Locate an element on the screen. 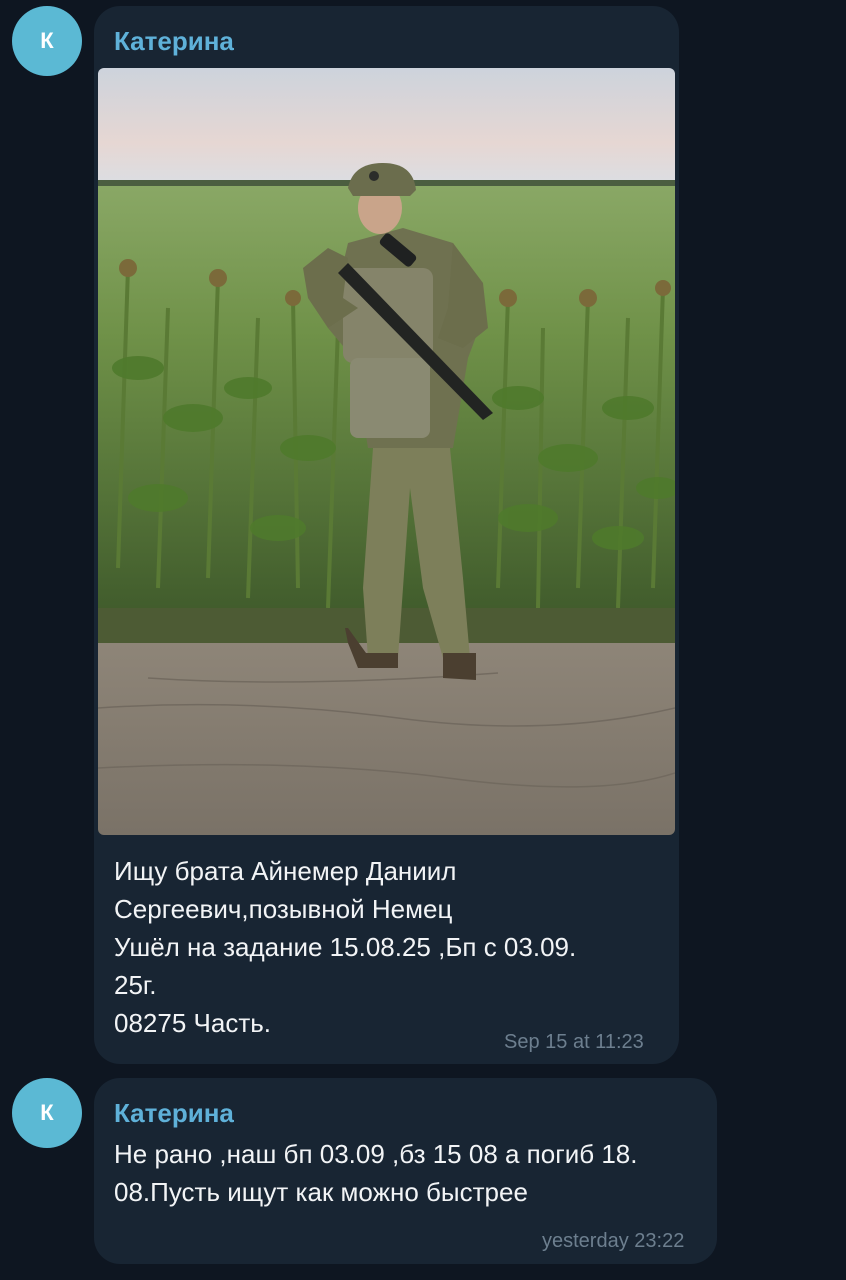 The width and height of the screenshot is (846, 1280). message-timestamp: Sep 15 at 11:23 is located at coordinates (574, 1042).